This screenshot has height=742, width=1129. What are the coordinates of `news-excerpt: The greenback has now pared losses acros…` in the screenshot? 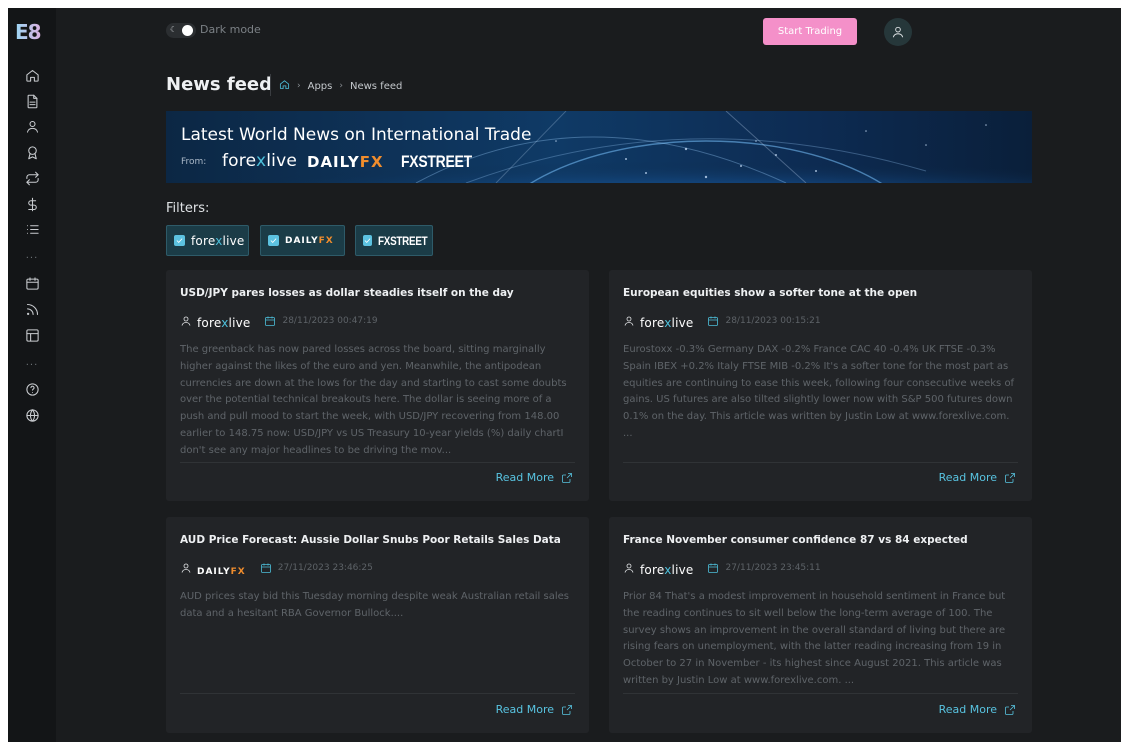 It's located at (373, 400).